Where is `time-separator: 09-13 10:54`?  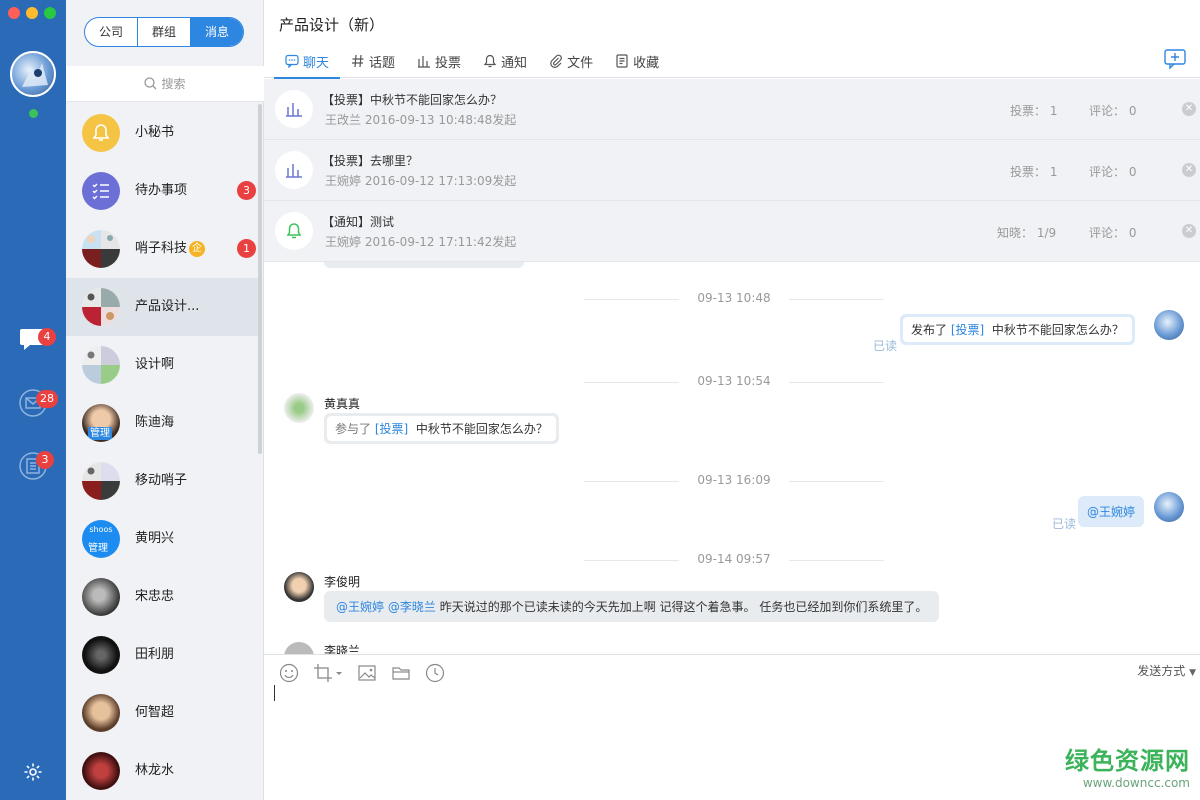 time-separator: 09-13 10:54 is located at coordinates (734, 381).